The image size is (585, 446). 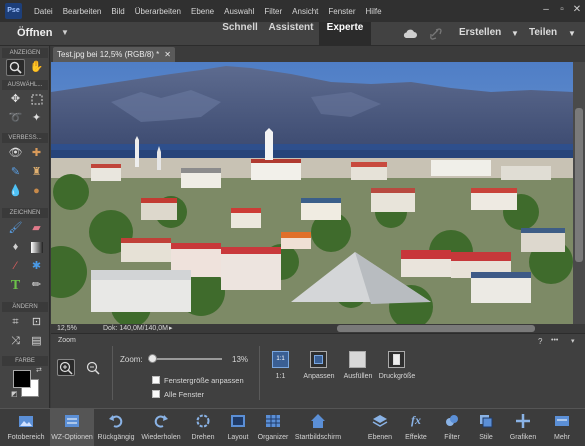 What do you see at coordinates (436, 34) in the screenshot?
I see `link-icon` at bounding box center [436, 34].